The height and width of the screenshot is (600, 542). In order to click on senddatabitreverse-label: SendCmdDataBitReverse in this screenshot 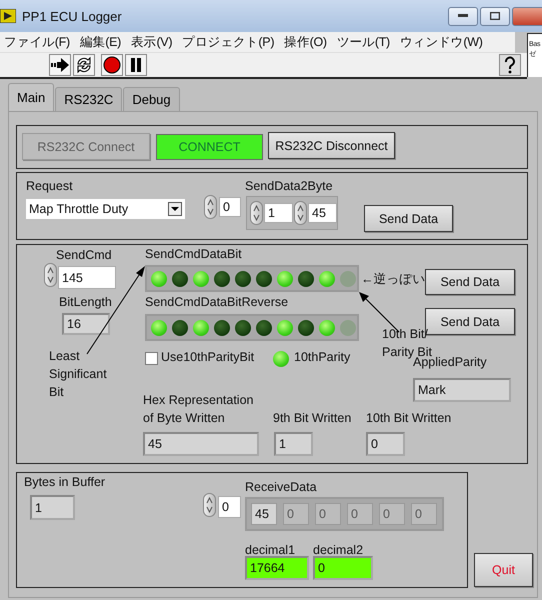, I will do `click(216, 302)`.